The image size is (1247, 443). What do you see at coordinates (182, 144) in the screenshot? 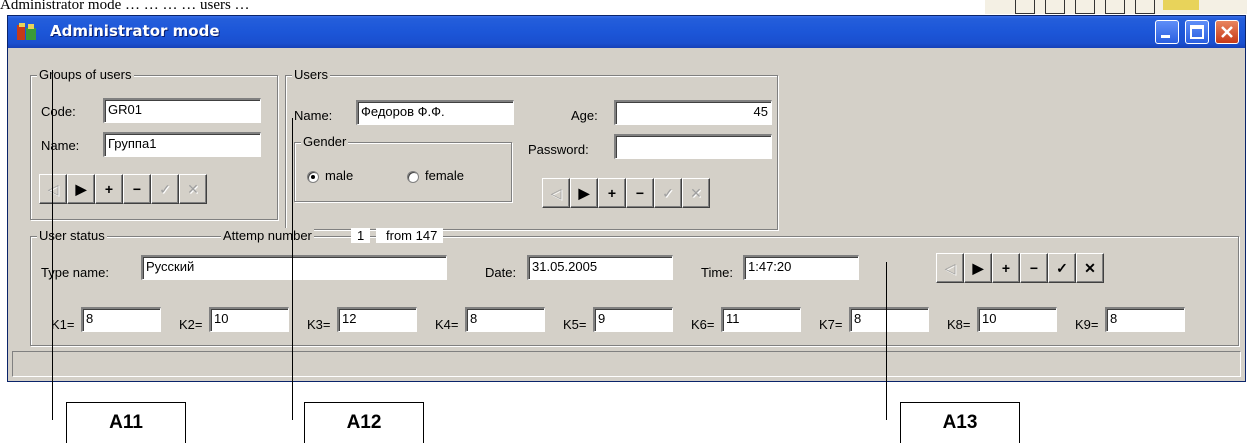
I see `group-name-field: Группа1` at bounding box center [182, 144].